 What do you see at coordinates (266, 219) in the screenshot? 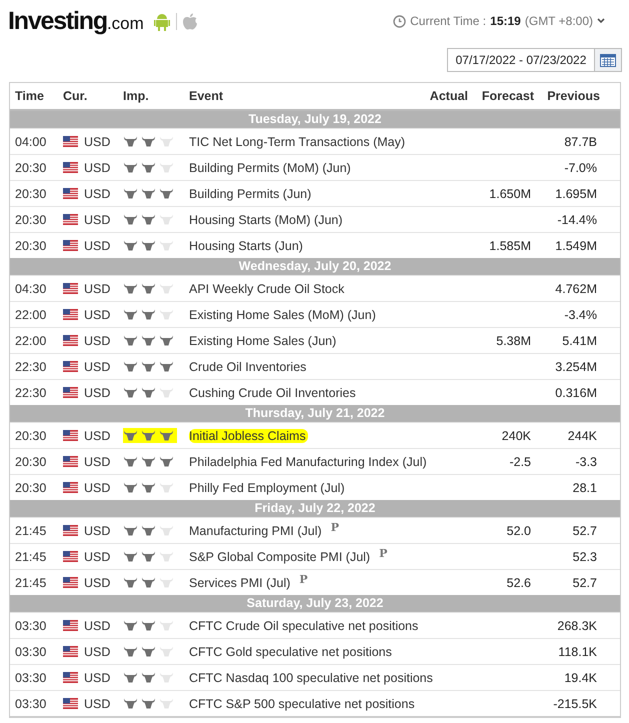
I see `event-name: Housing Starts (MoM) (Jun)` at bounding box center [266, 219].